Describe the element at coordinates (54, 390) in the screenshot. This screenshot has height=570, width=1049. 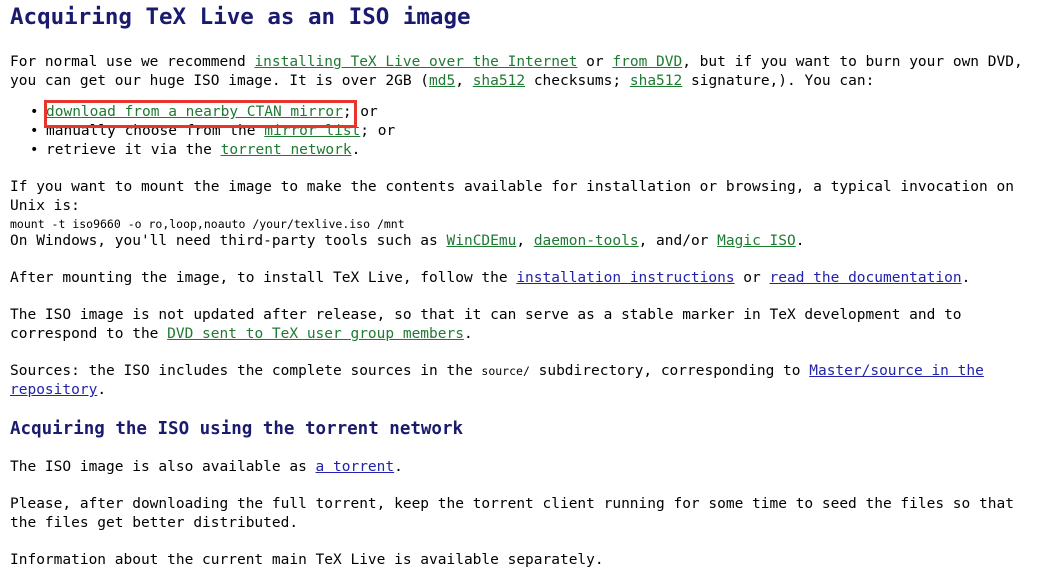
I see `link-master-source-line2: repository` at that location.